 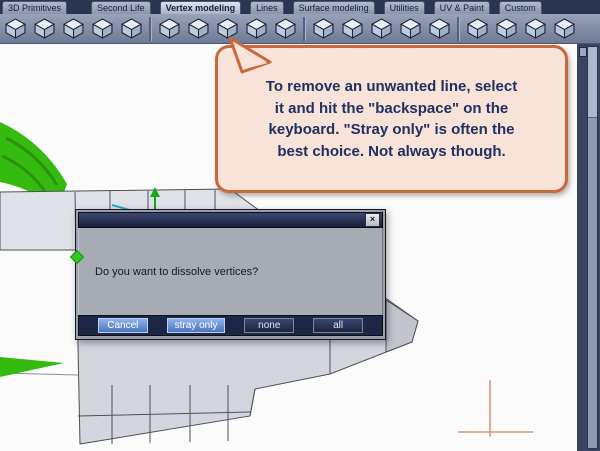 What do you see at coordinates (391, 86) in the screenshot?
I see `callout-line: To remove an unwanted line, select` at bounding box center [391, 86].